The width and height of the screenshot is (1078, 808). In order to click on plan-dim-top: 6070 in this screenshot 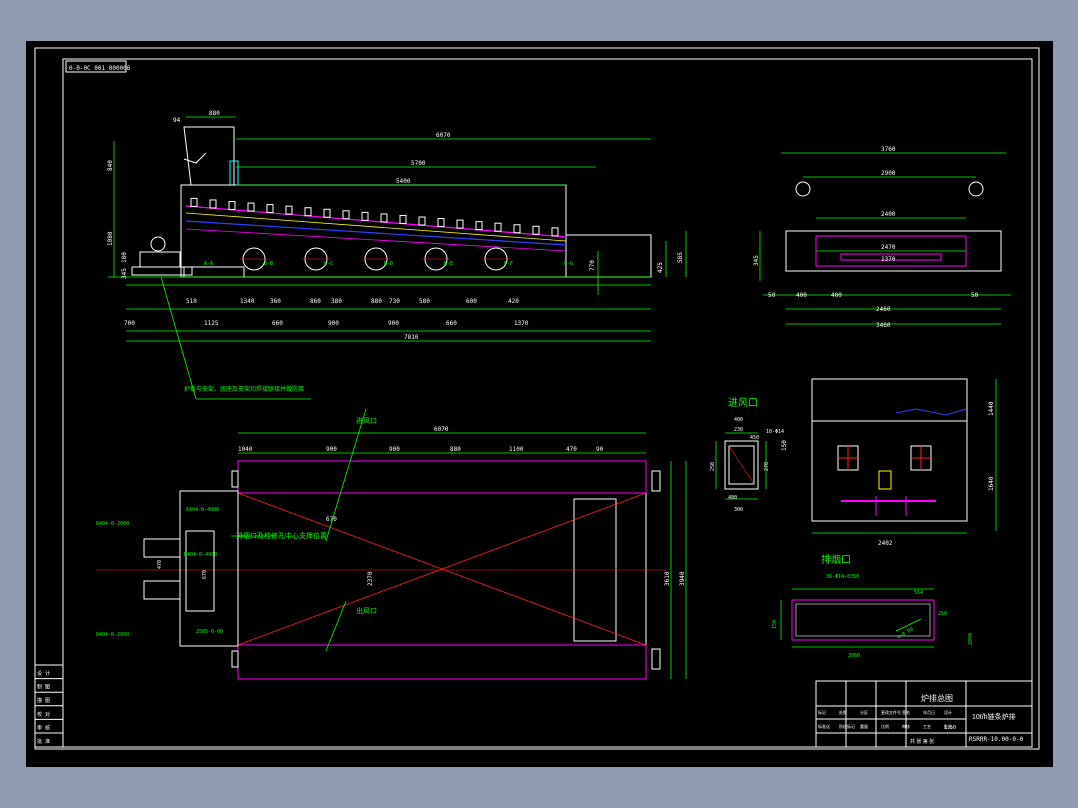, I will do `click(441, 429)`.